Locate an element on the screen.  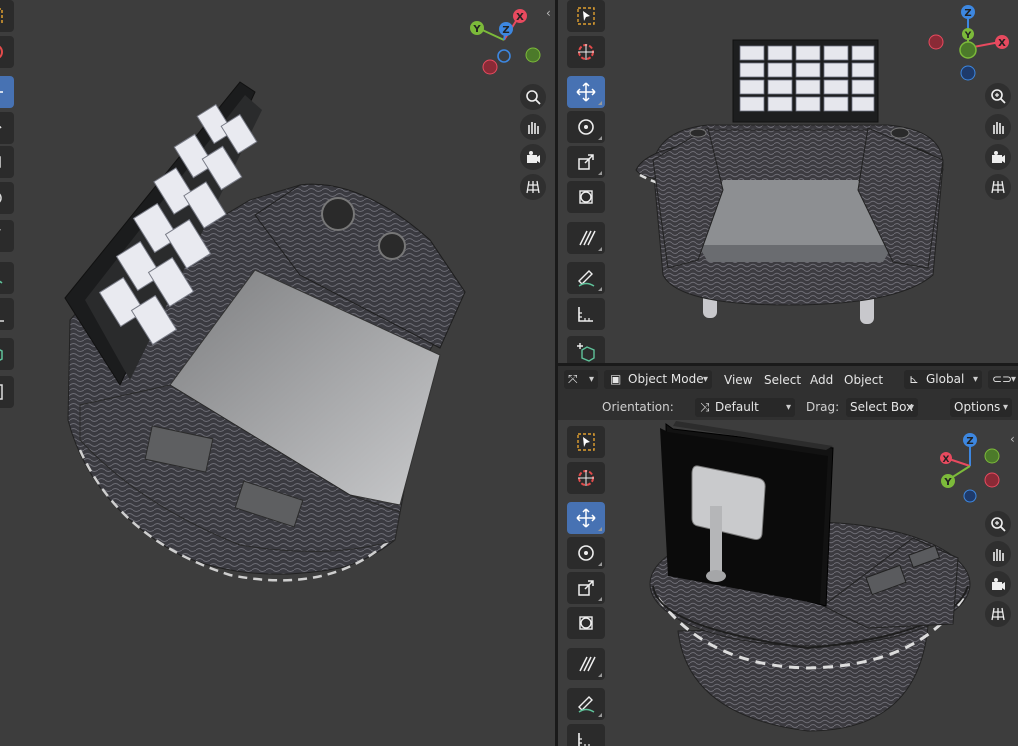
editor-type-icon: ⤧ is located at coordinates (573, 379).